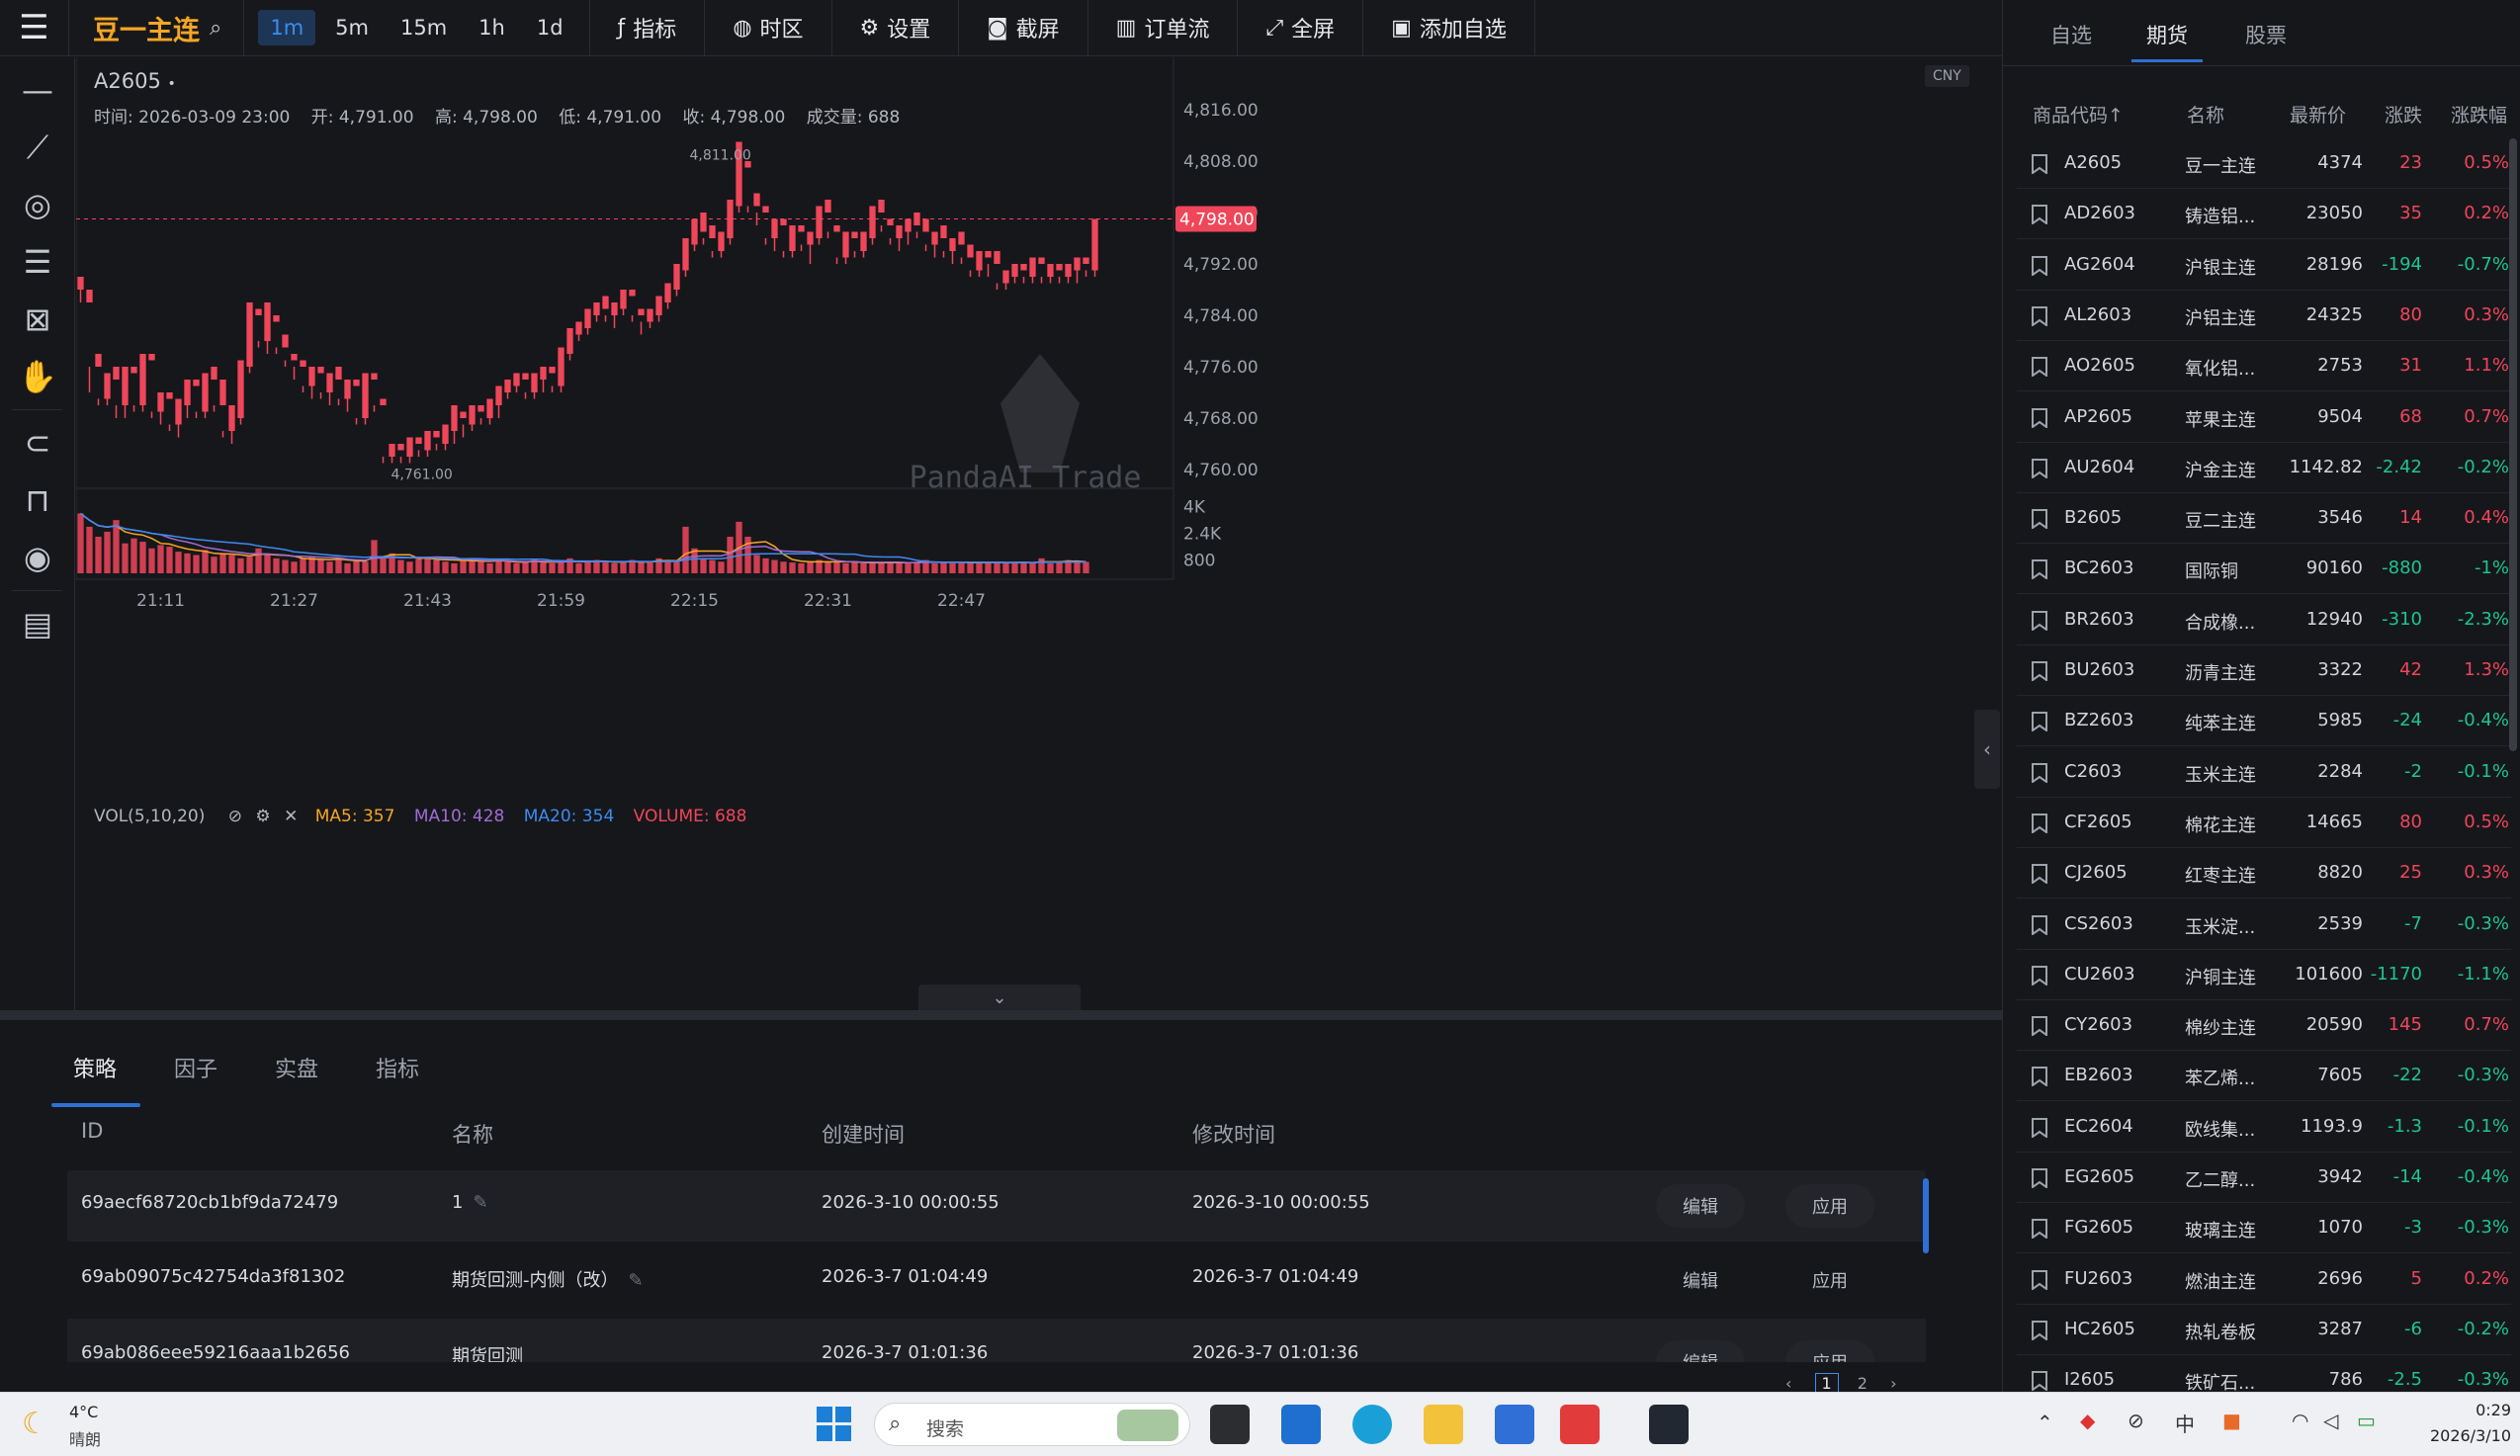  Describe the element at coordinates (2461, 1435) in the screenshot. I see `clock-date: 2026/3/10` at that location.